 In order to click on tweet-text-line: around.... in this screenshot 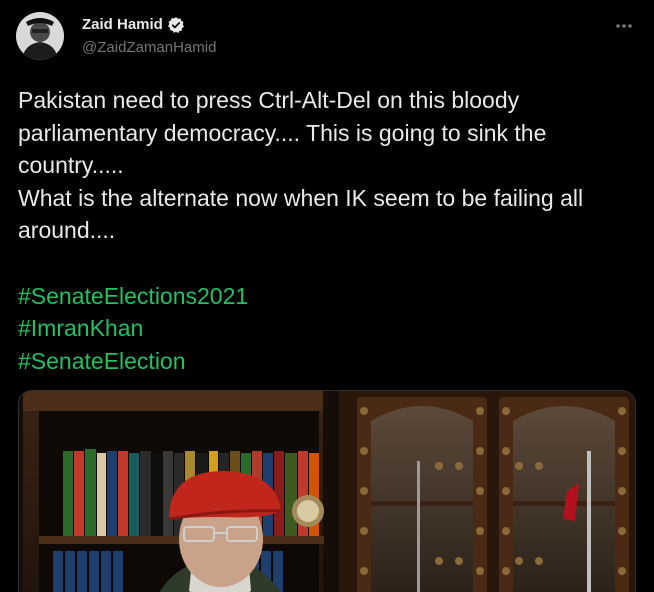, I will do `click(67, 230)`.